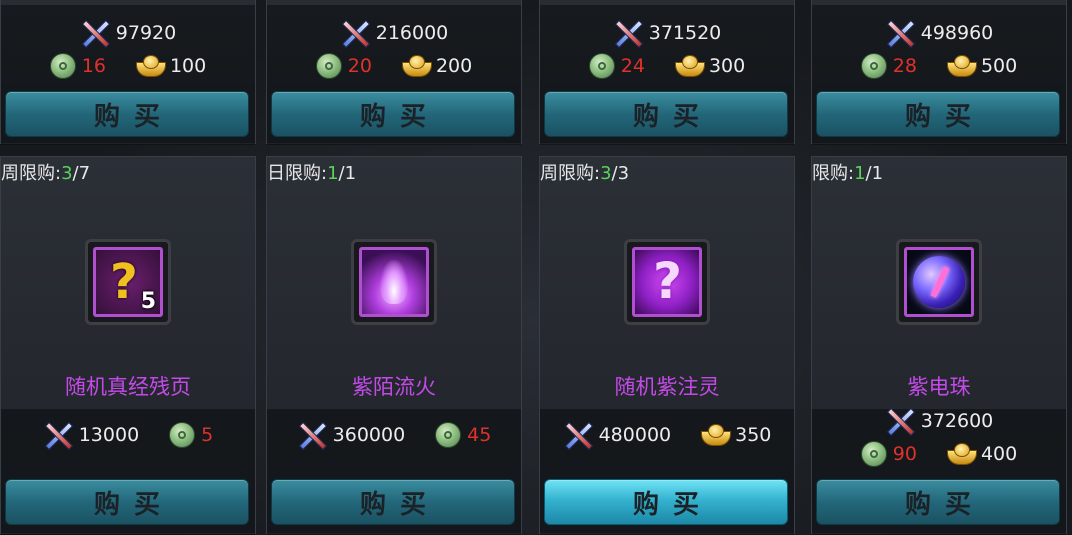 This screenshot has width=1072, height=535. Describe the element at coordinates (753, 435) in the screenshot. I see `gold-cost: 350` at that location.